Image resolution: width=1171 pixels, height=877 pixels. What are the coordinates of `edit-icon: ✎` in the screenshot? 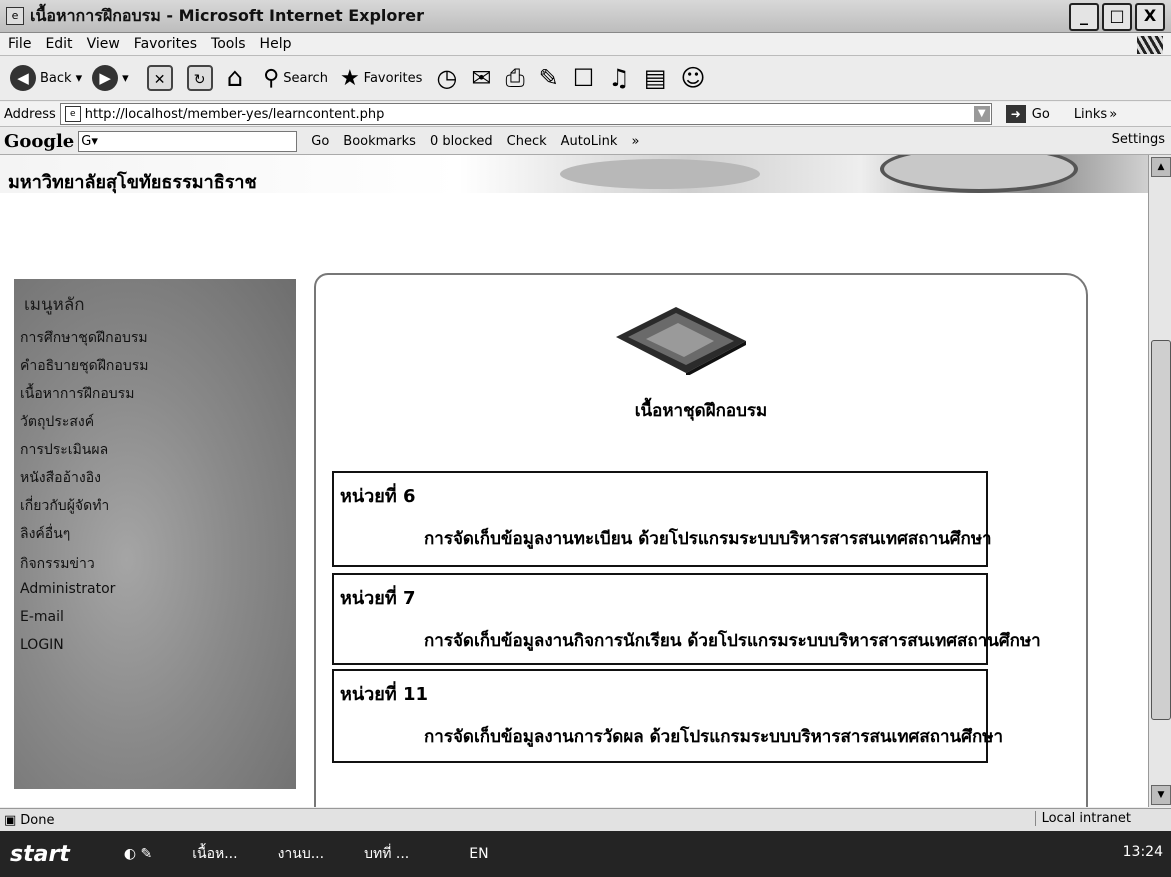 It's located at (549, 78).